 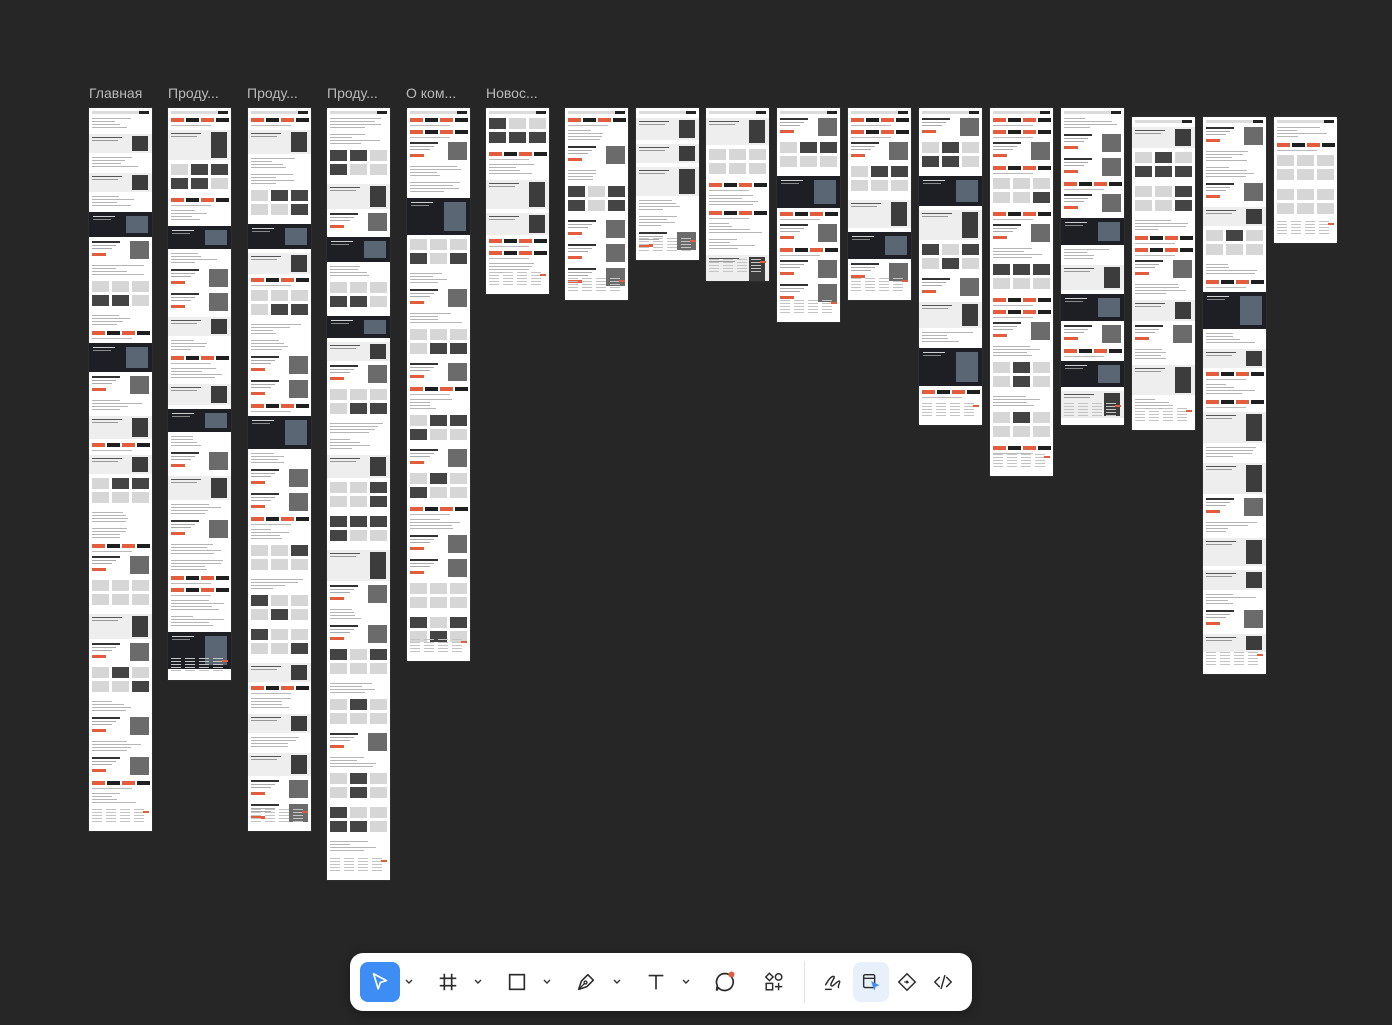 What do you see at coordinates (686, 982) in the screenshot?
I see `text-tool-menu` at bounding box center [686, 982].